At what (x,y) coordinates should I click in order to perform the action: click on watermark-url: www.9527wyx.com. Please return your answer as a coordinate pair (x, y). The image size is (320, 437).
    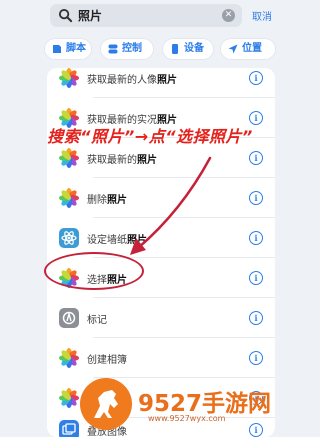
    Looking at the image, I should click on (187, 418).